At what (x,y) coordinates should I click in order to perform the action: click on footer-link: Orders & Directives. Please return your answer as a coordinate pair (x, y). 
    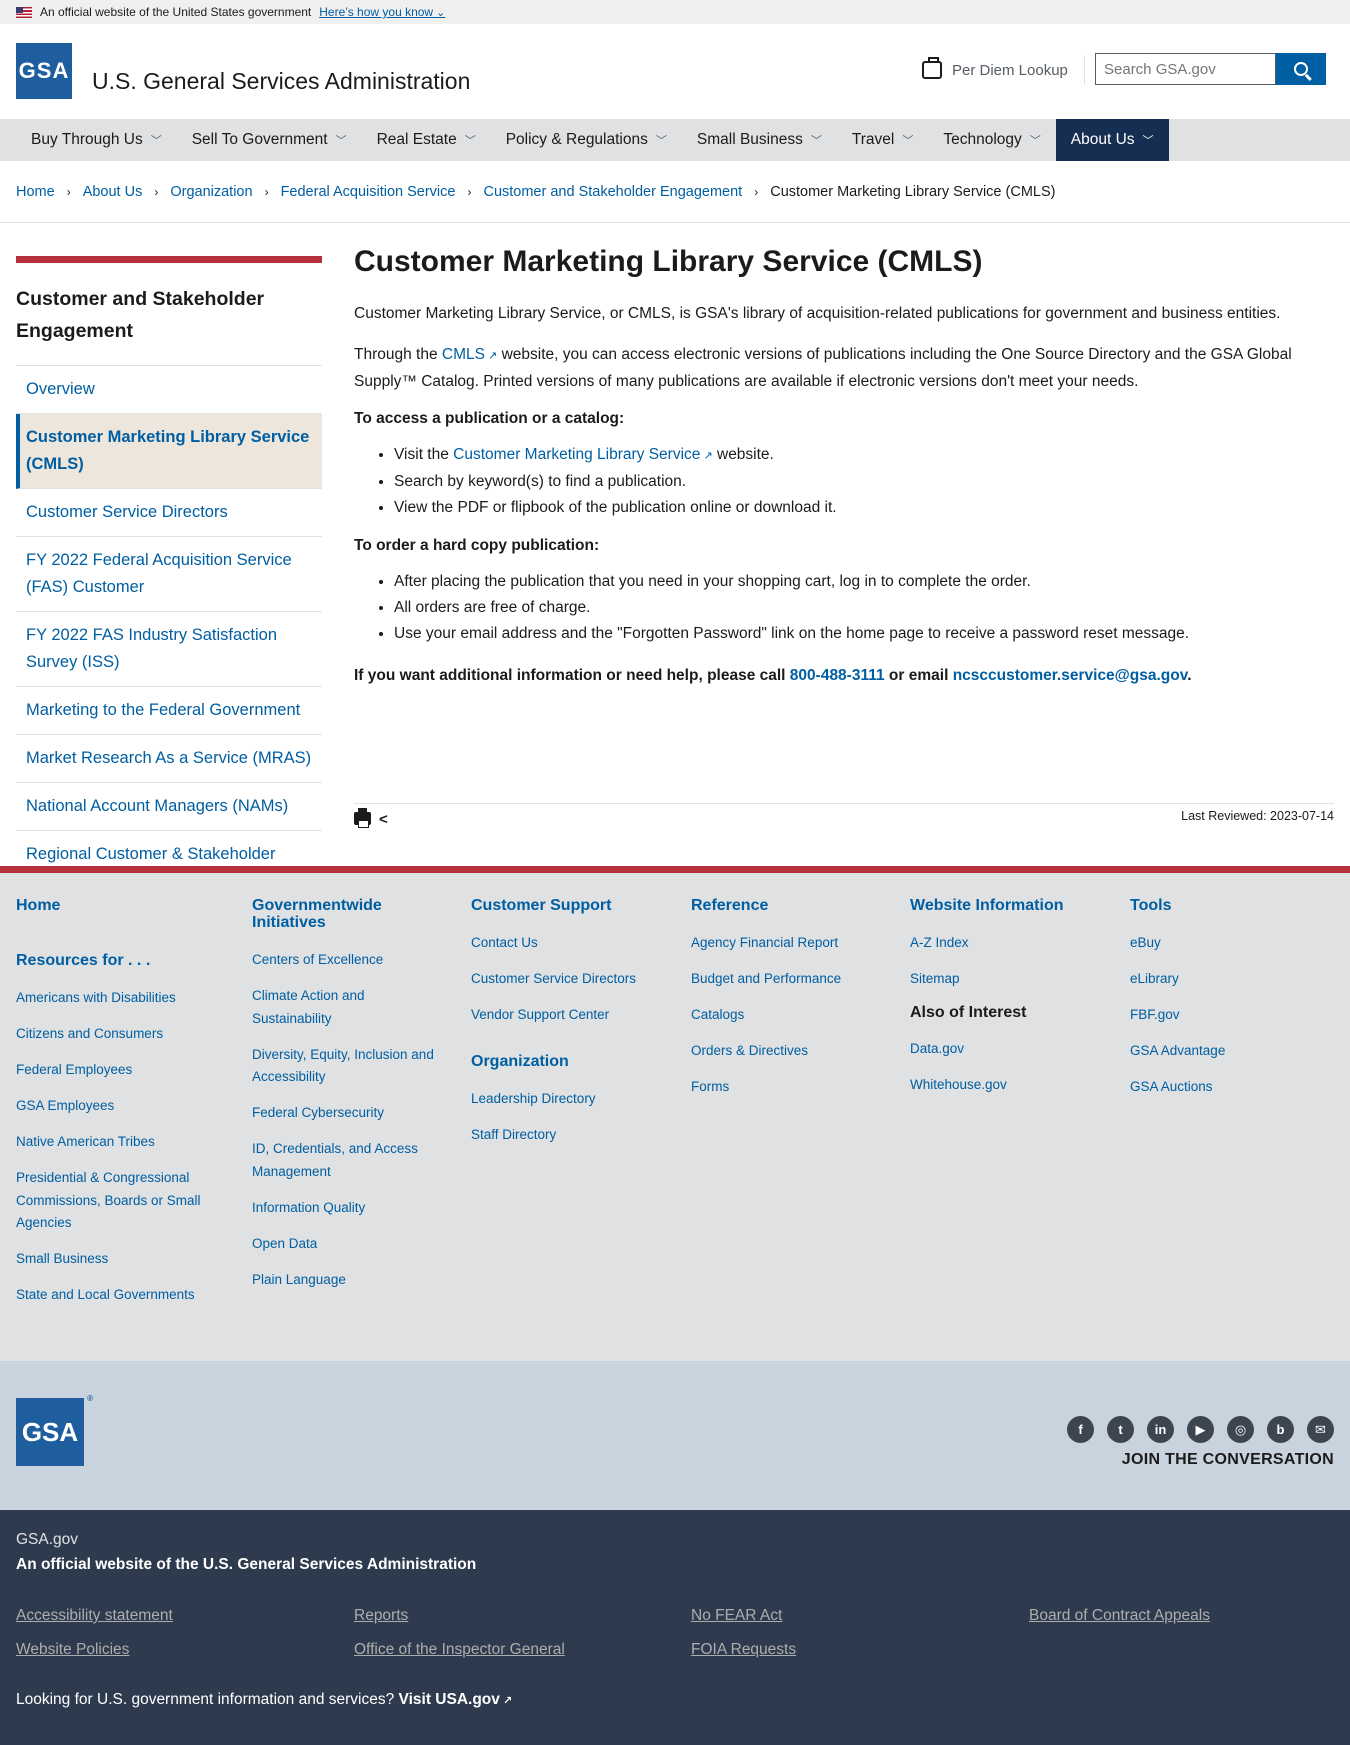
    Looking at the image, I should click on (786, 1051).